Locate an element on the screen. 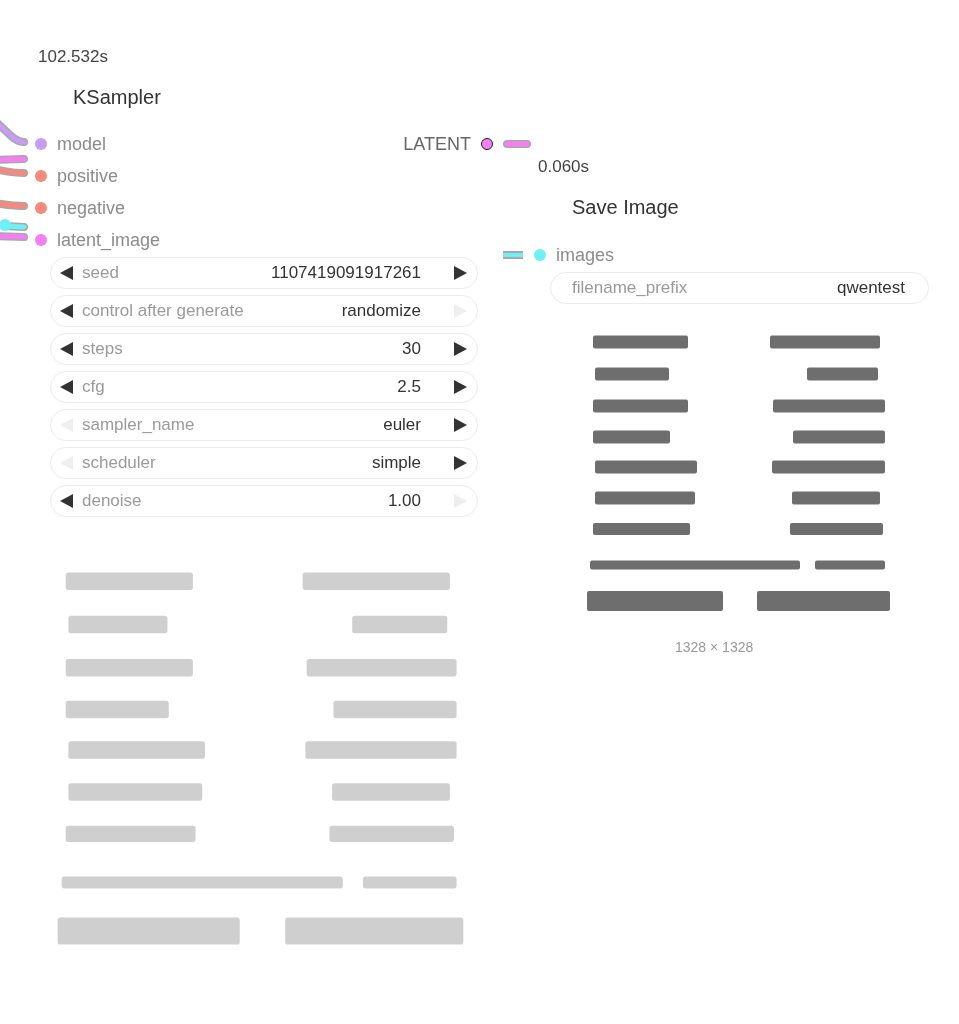 Image resolution: width=959 pixels, height=1024 pixels. input-label: latent_image is located at coordinates (109, 240).